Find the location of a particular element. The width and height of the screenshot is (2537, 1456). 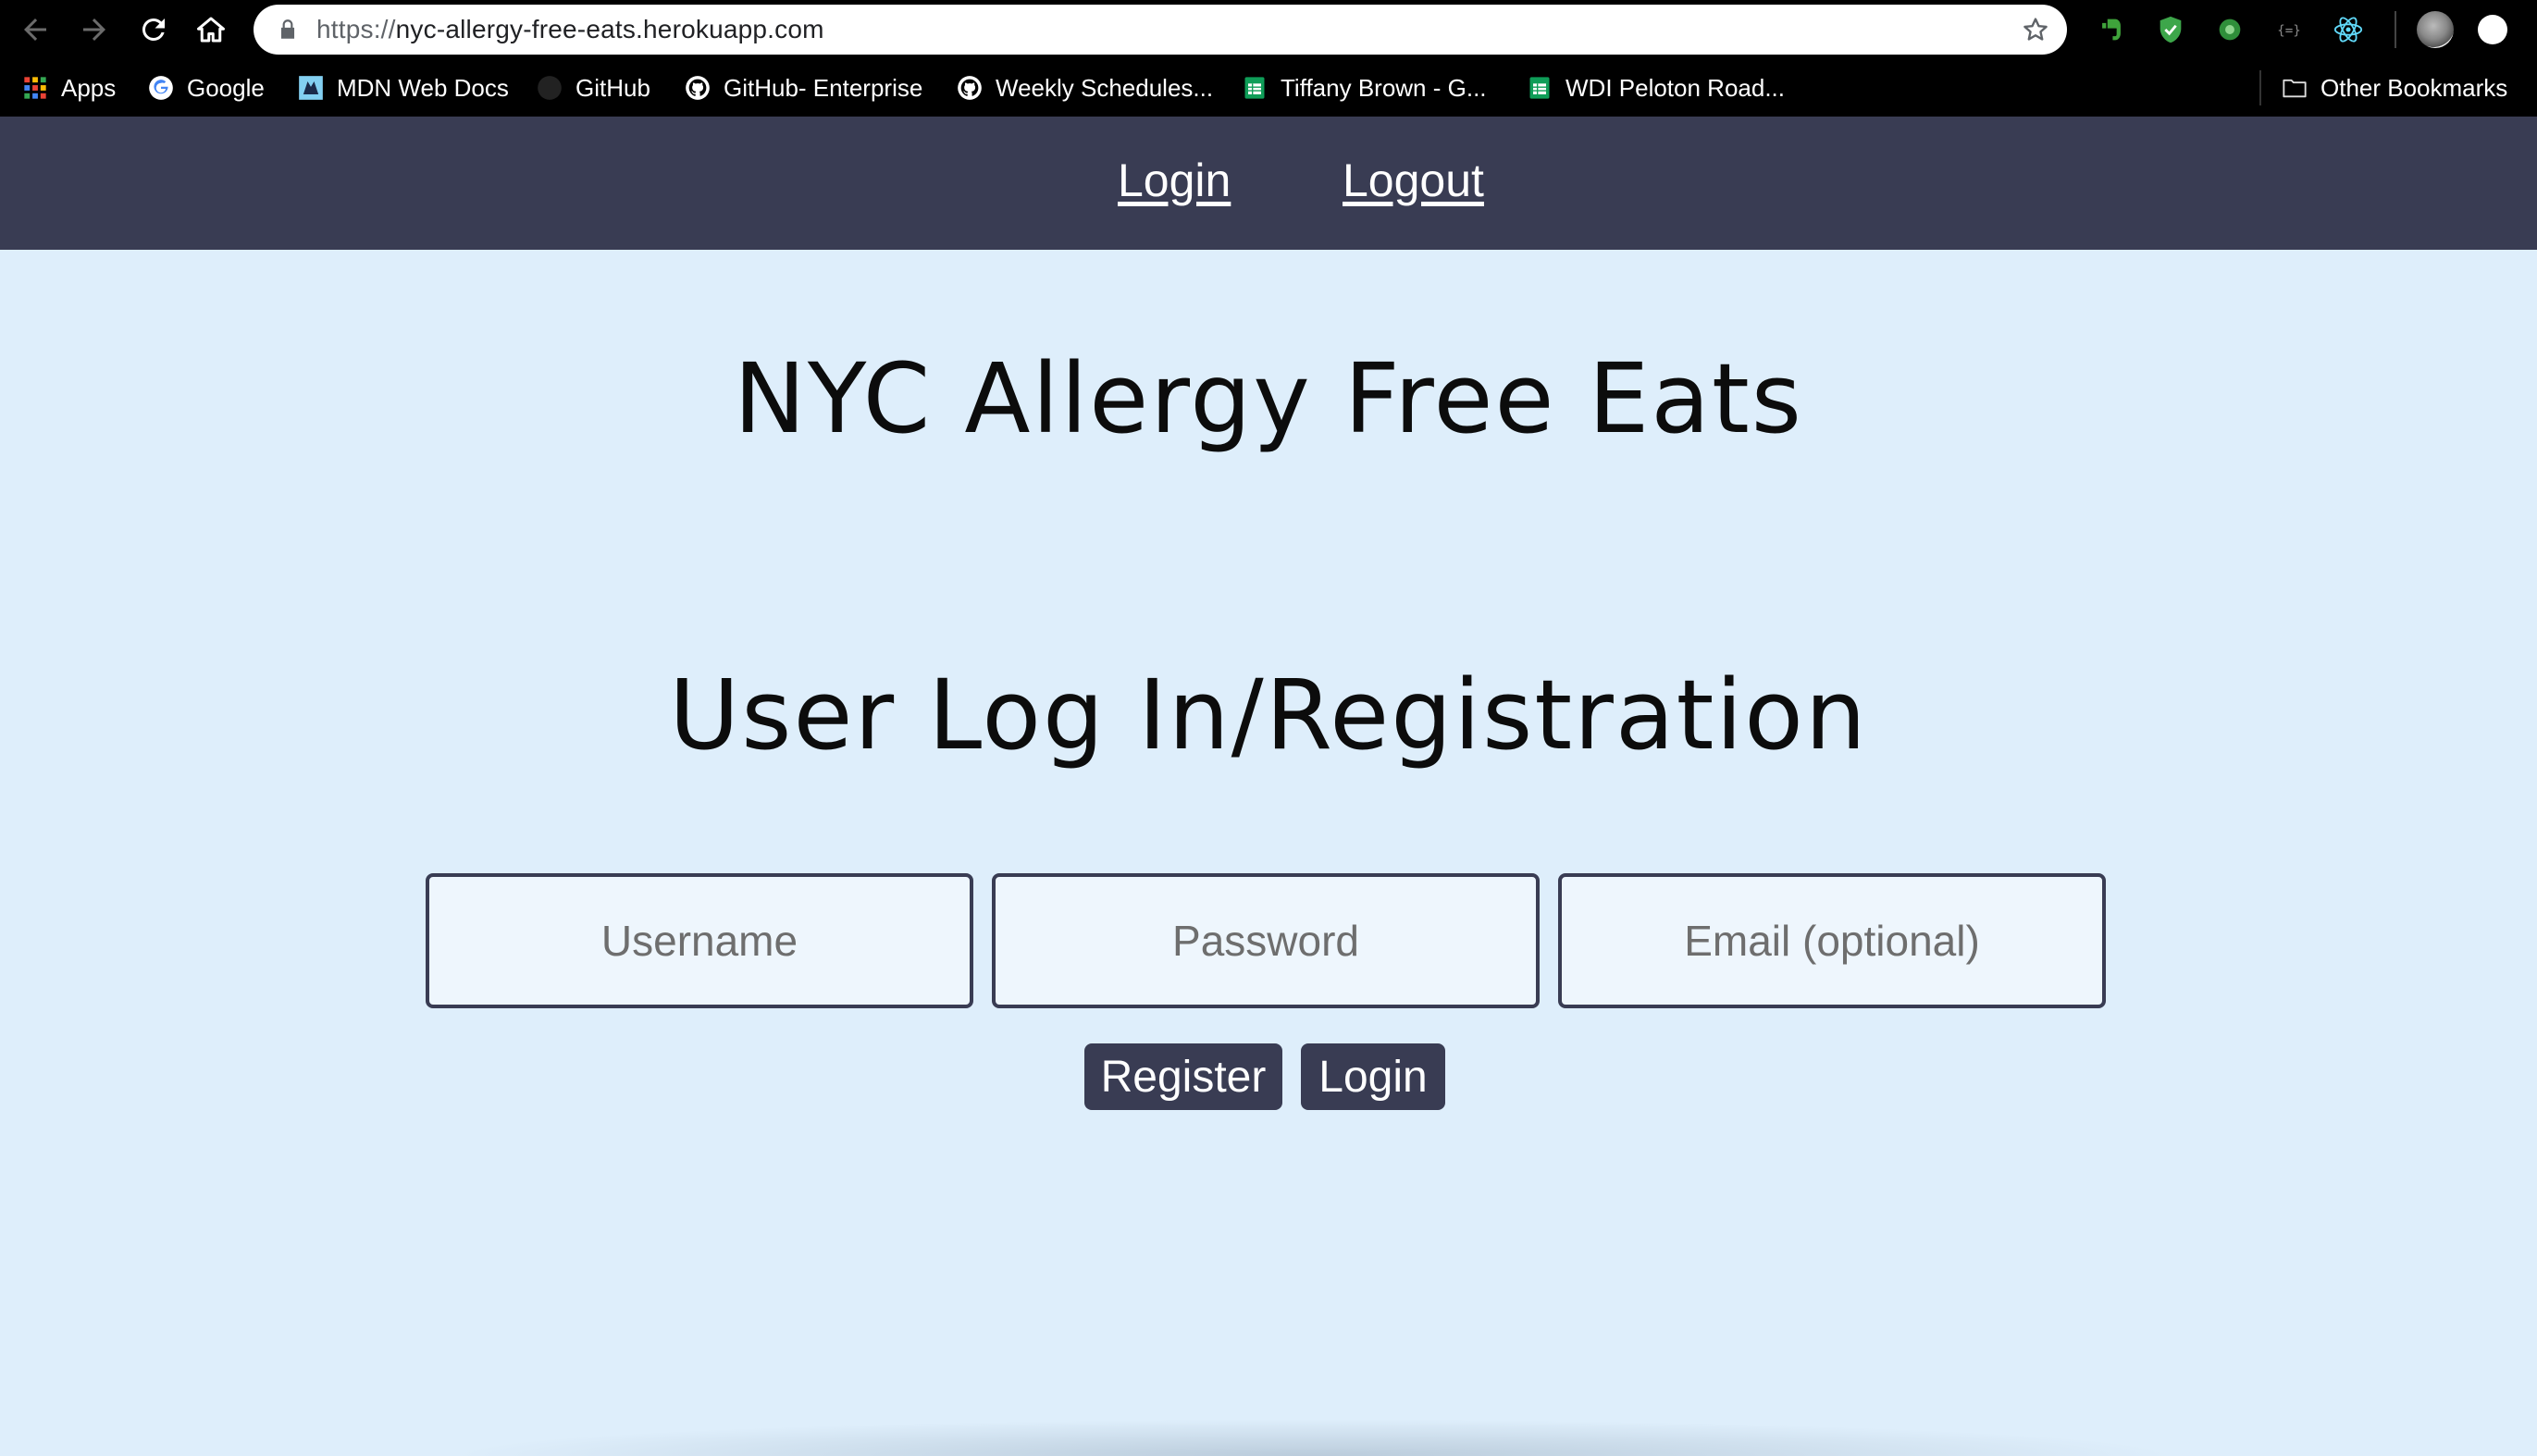

grammar-extension is located at coordinates (2230, 29).